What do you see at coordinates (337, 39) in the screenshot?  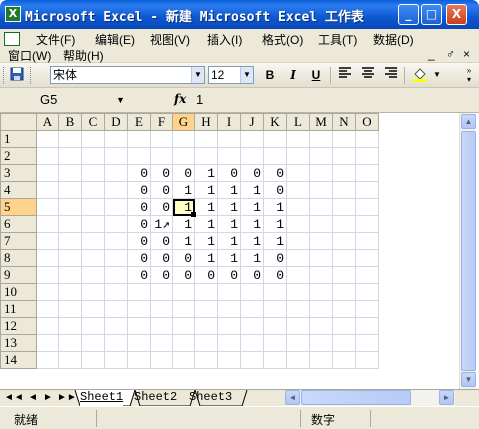 I see `menu-tools: 工具(T)` at bounding box center [337, 39].